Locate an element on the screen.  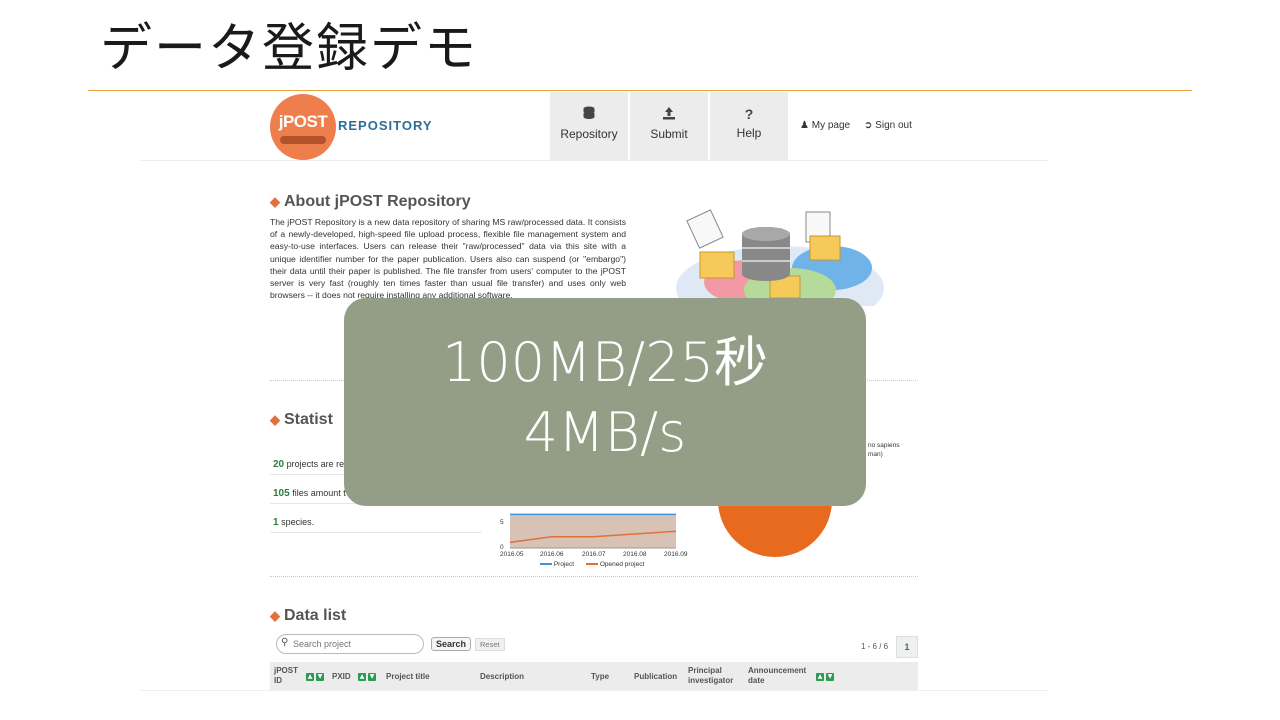
slide-title: データ登録デモ is located at coordinates (289, 49).